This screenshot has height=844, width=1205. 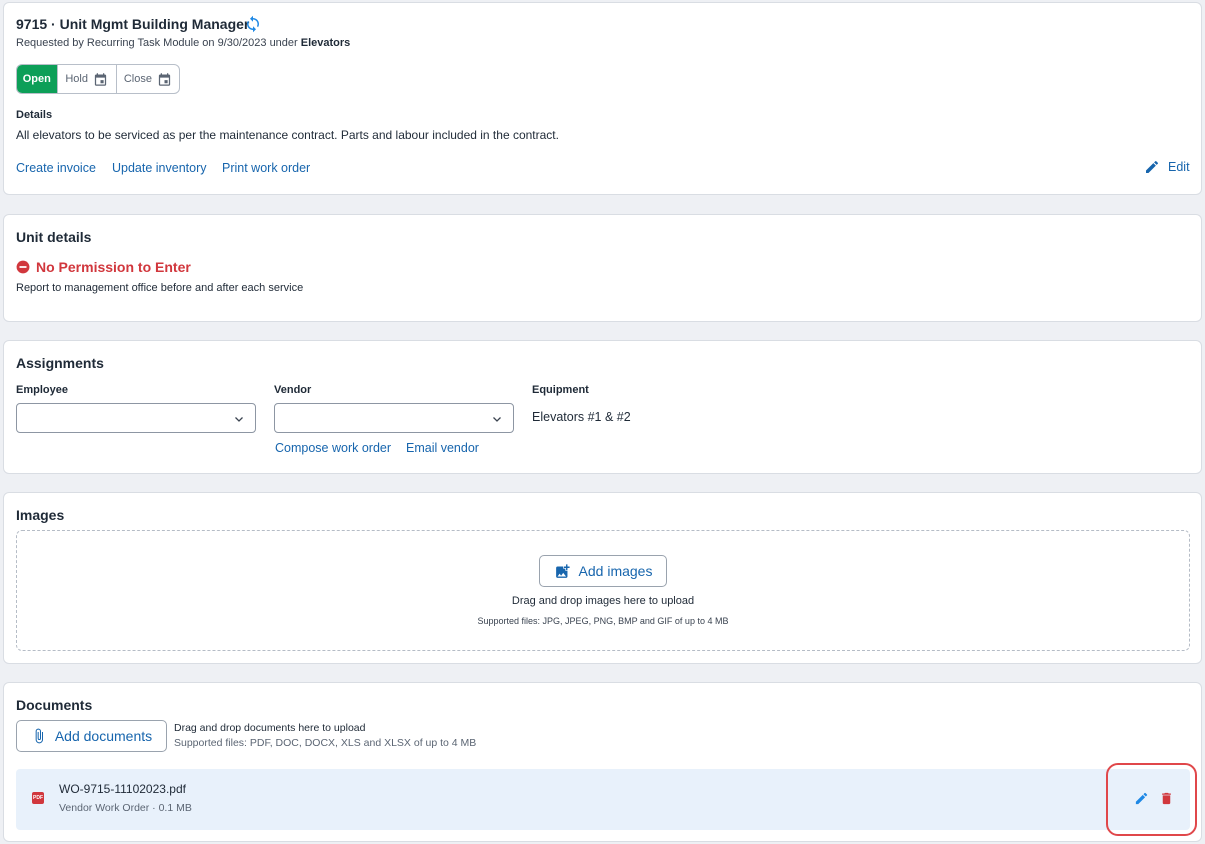 I want to click on add-images-button: Add images, so click(x=603, y=571).